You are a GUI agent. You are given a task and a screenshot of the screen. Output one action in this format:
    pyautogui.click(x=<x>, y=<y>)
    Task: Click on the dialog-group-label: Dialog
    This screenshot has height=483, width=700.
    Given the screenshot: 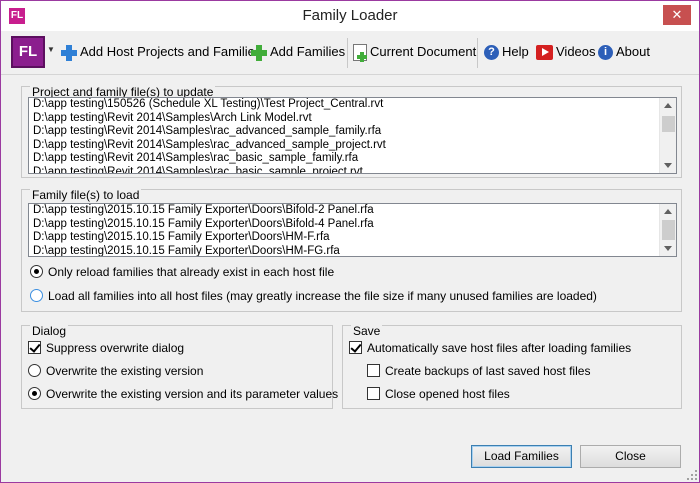 What is the action you would take?
    pyautogui.click(x=49, y=331)
    